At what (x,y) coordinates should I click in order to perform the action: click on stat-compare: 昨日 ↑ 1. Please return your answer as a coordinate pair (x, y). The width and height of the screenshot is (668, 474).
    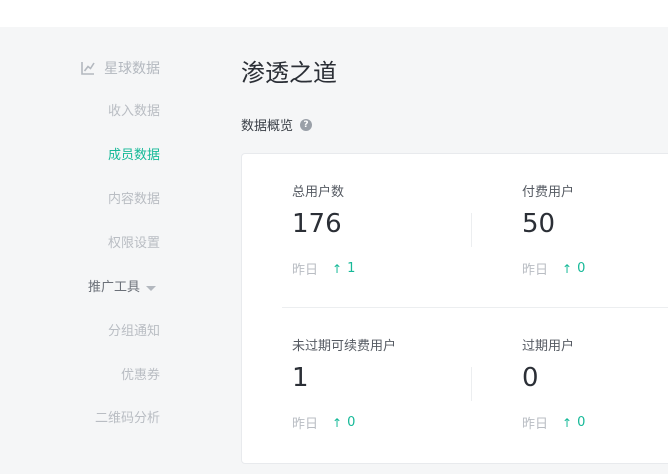
    Looking at the image, I should click on (323, 268).